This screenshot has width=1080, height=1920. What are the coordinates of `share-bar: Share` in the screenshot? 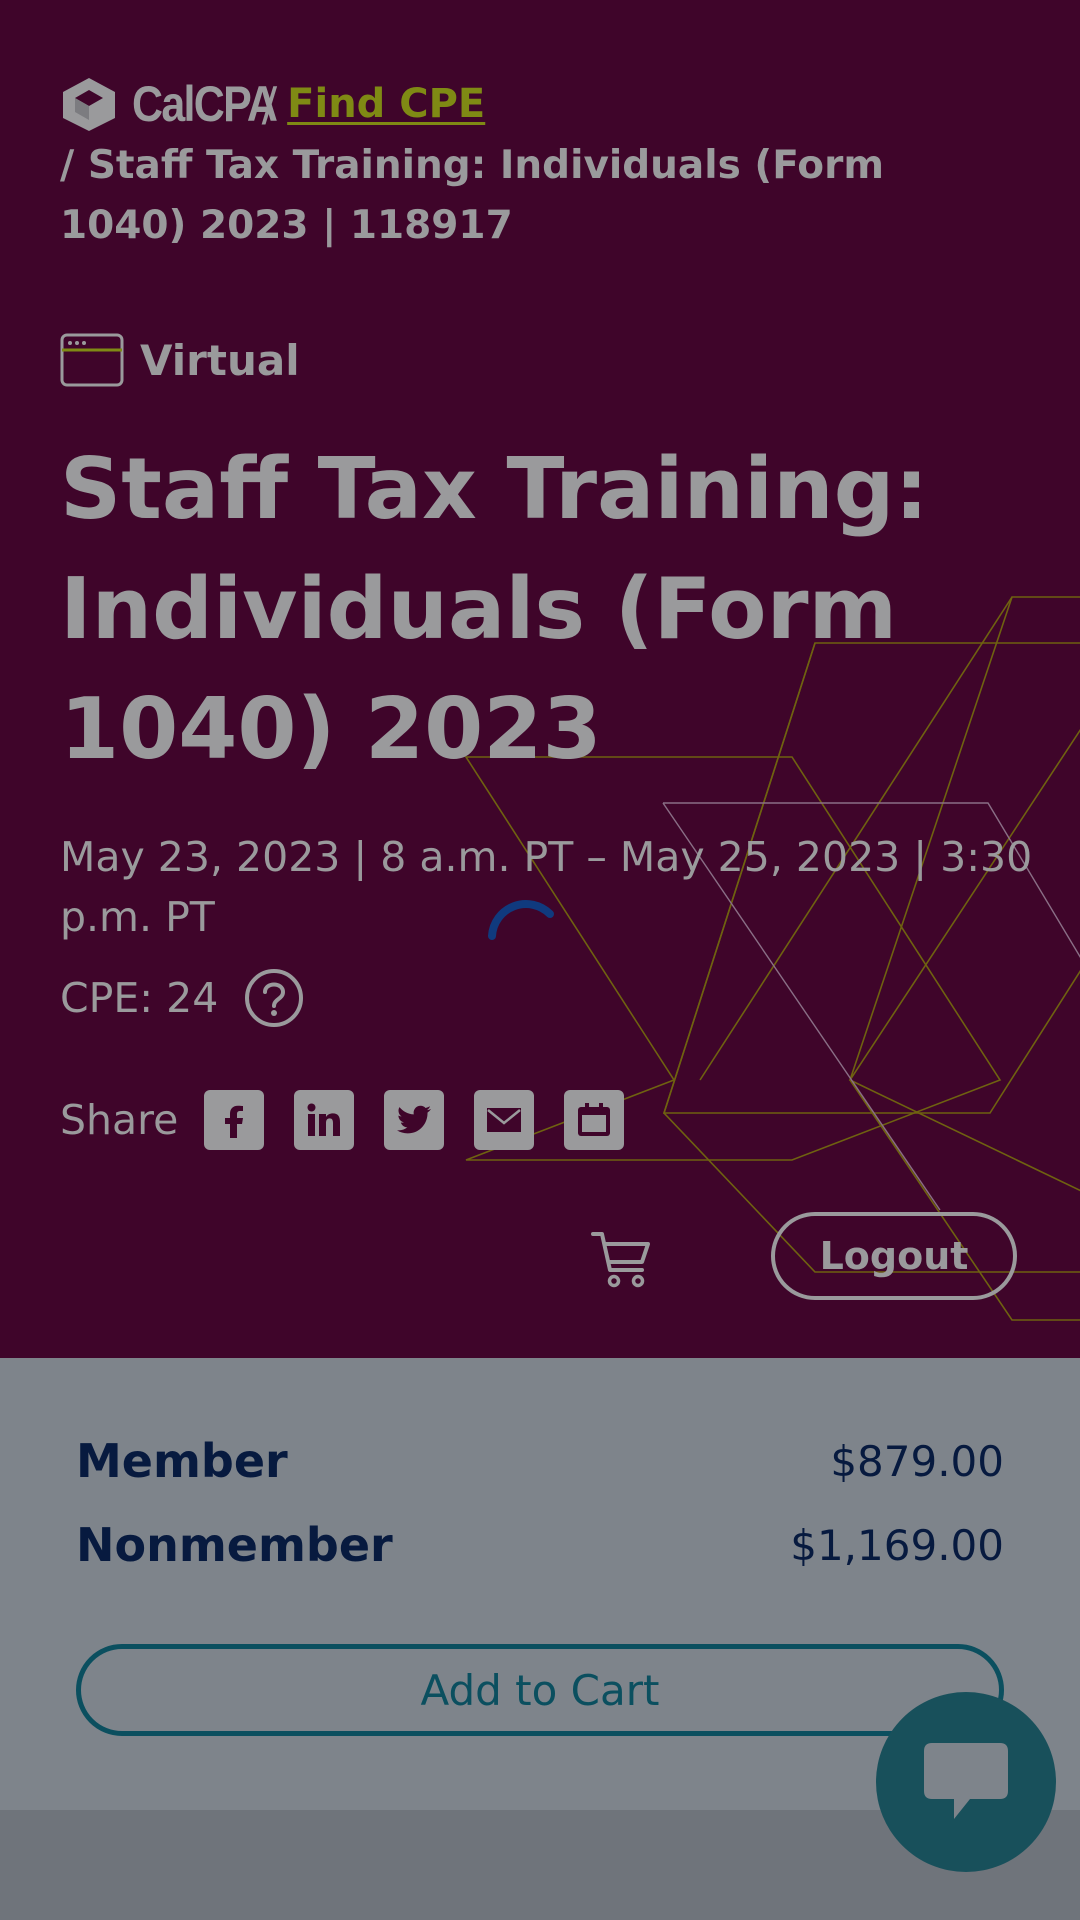 It's located at (357, 1120).